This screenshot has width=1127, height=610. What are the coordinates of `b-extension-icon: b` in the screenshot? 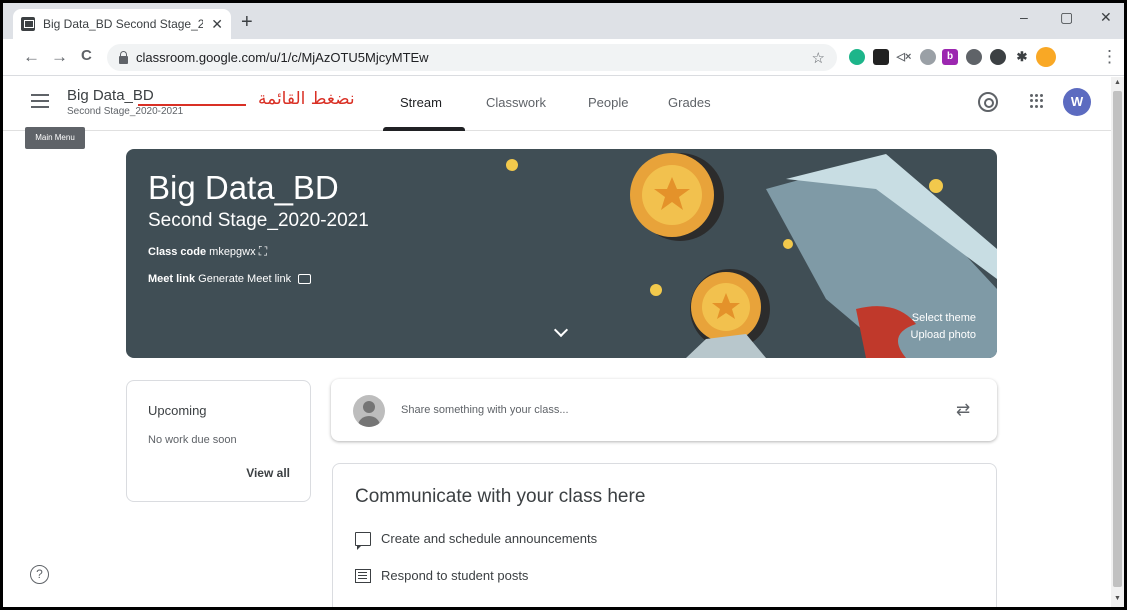 It's located at (950, 57).